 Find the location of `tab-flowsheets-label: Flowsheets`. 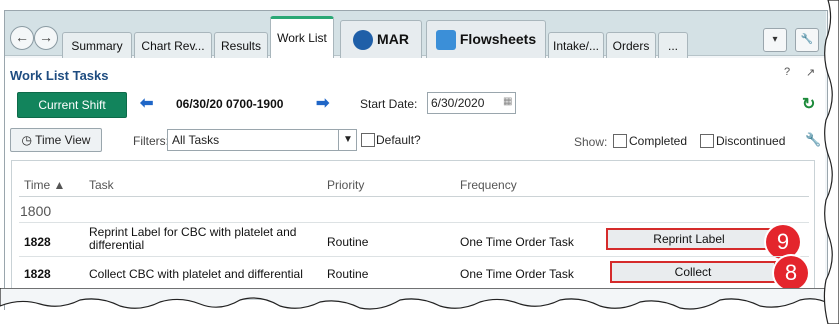

tab-flowsheets-label: Flowsheets is located at coordinates (498, 39).